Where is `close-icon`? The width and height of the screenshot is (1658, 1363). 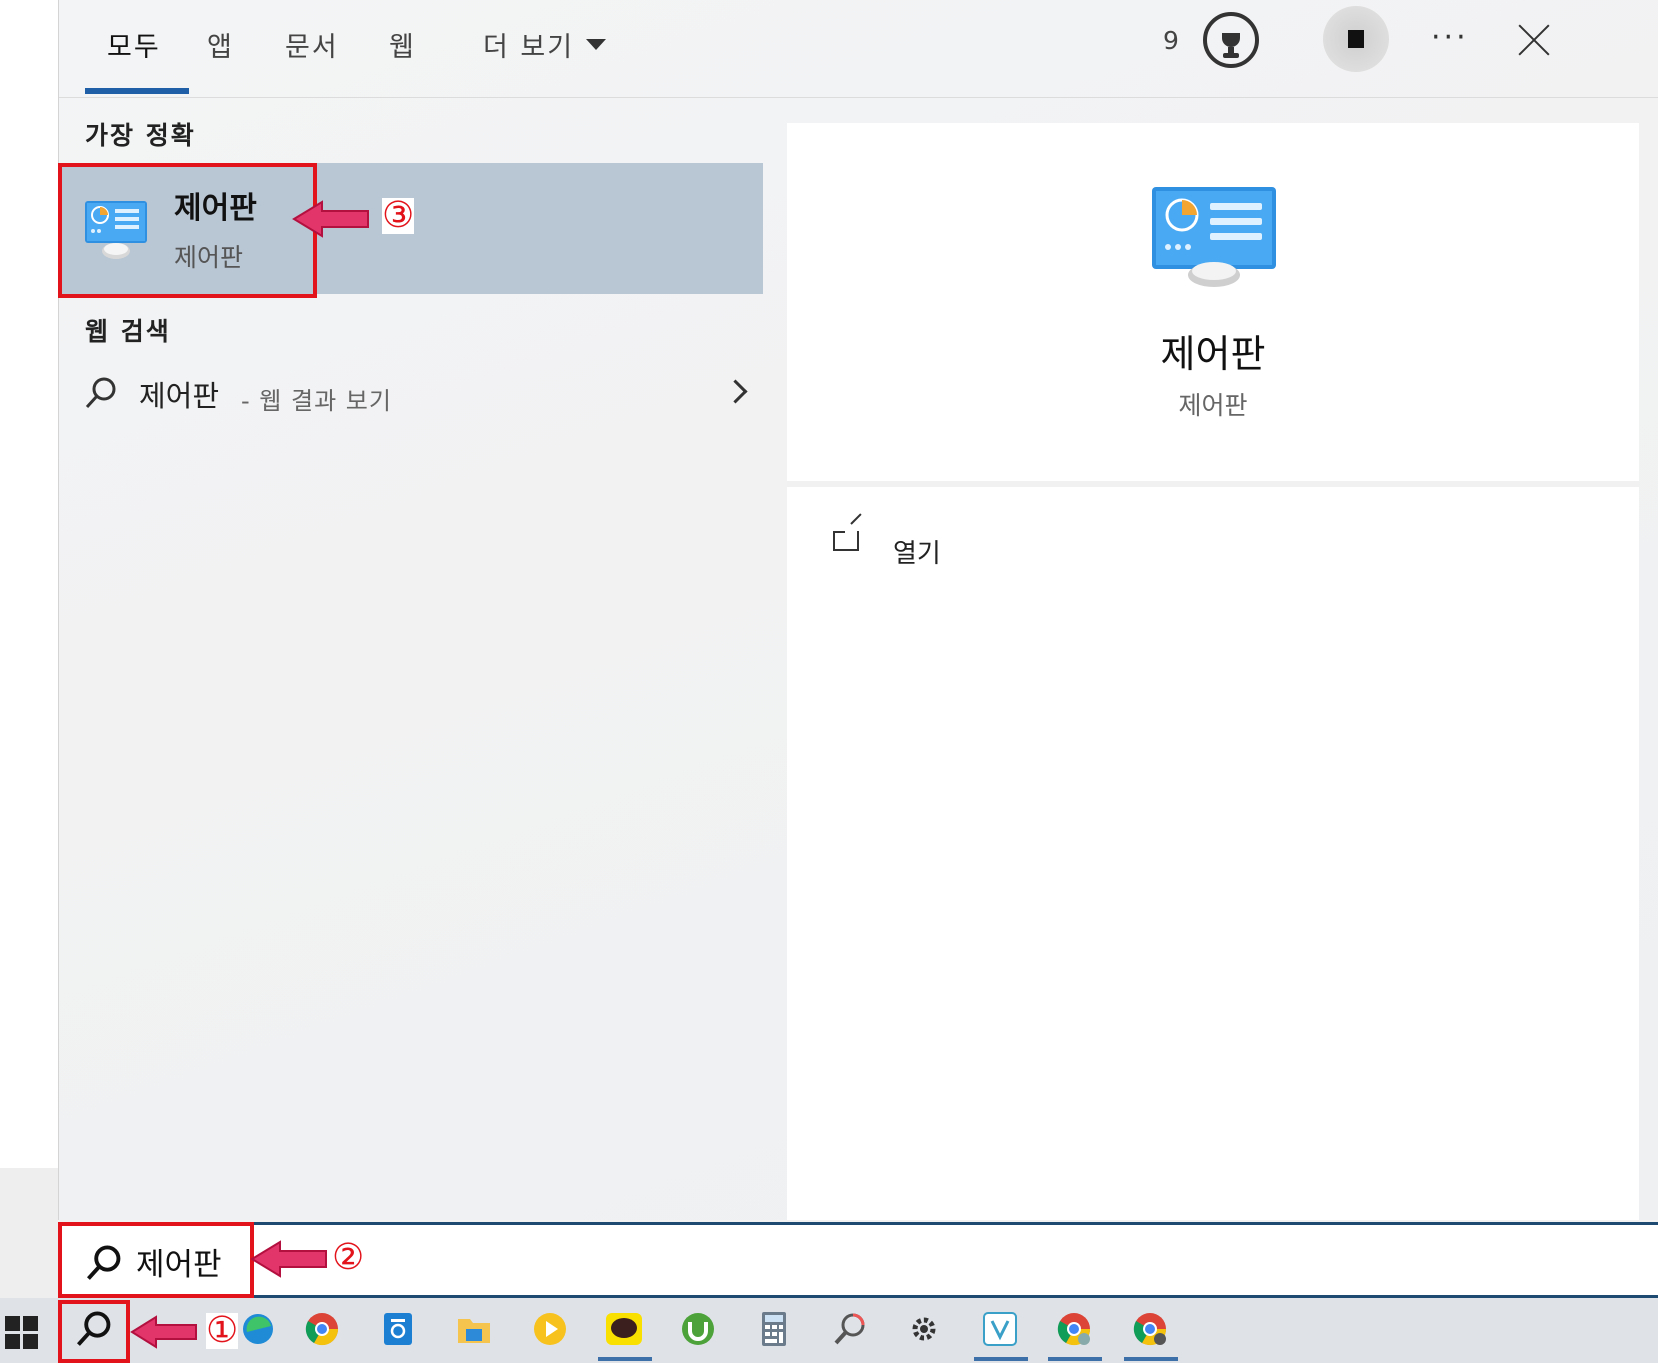
close-icon is located at coordinates (1534, 40).